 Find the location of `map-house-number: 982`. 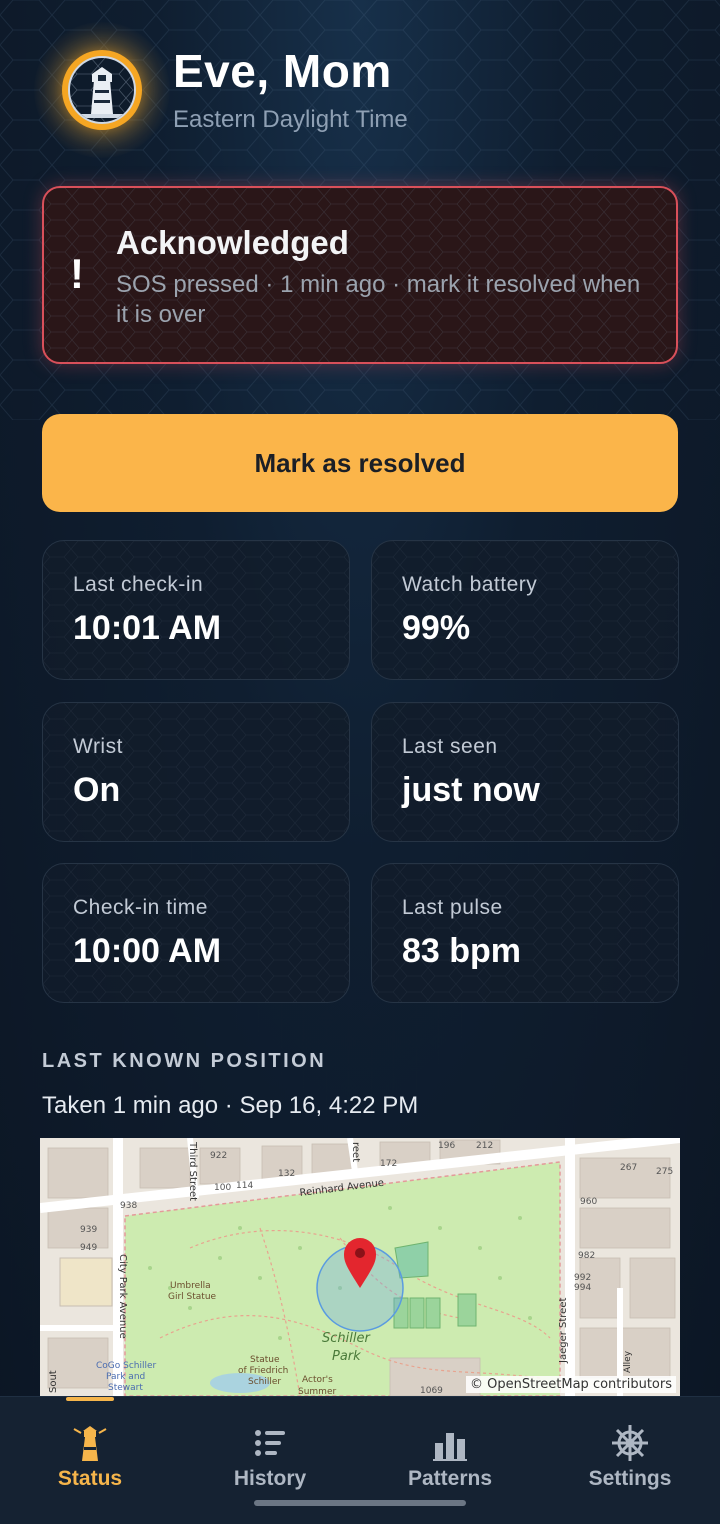

map-house-number: 982 is located at coordinates (586, 1256).